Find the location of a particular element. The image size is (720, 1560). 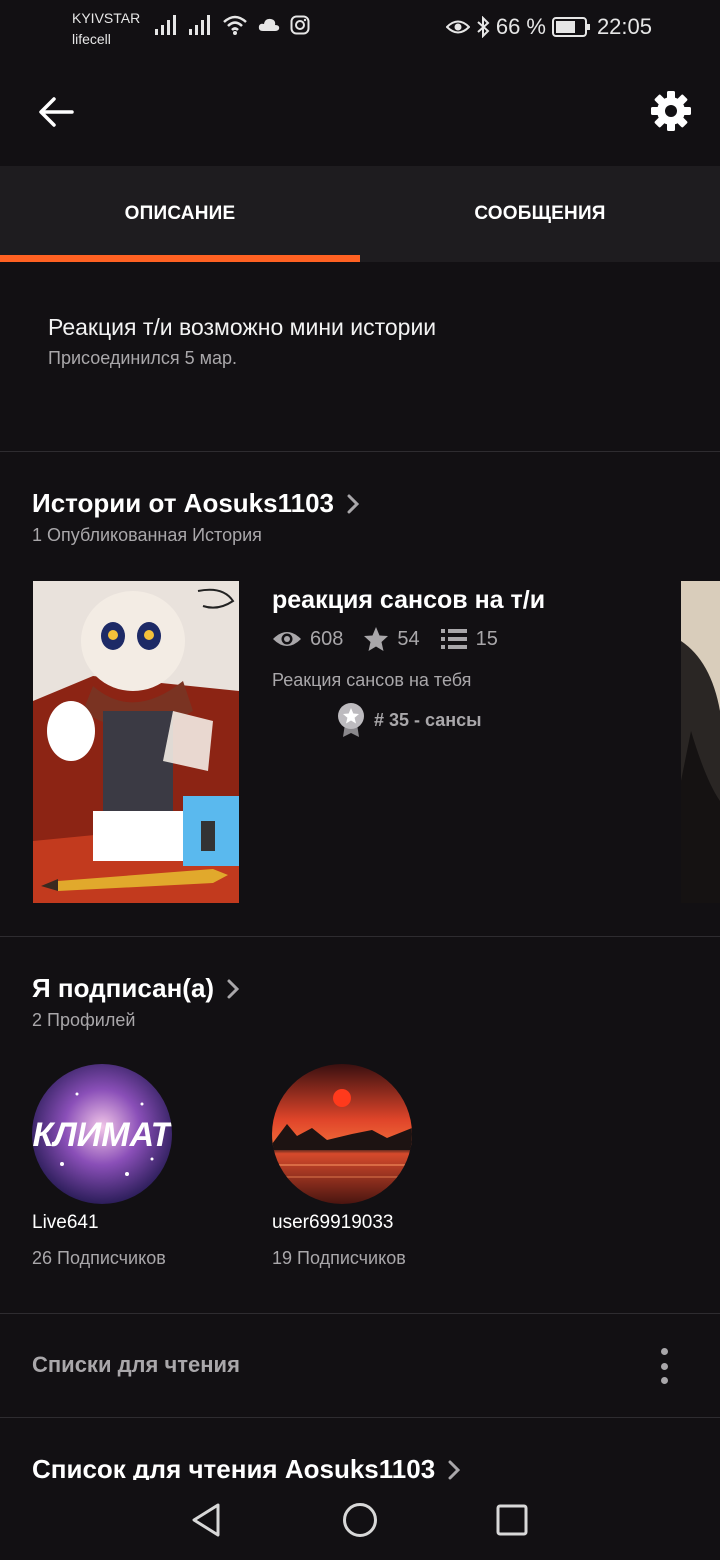

nav-home-button is located at coordinates (360, 1520).